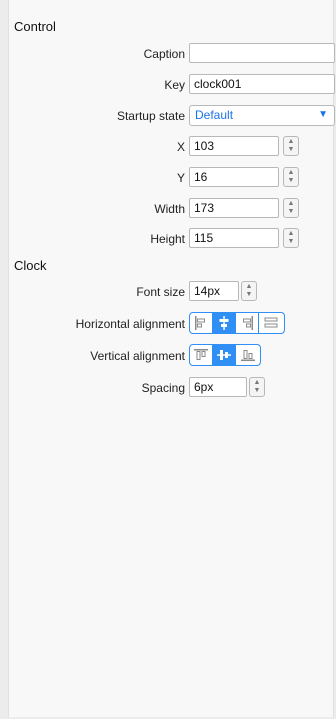 The height and width of the screenshot is (719, 336). Describe the element at coordinates (291, 208) in the screenshot. I see `width-stepper: ▲ ▼` at that location.